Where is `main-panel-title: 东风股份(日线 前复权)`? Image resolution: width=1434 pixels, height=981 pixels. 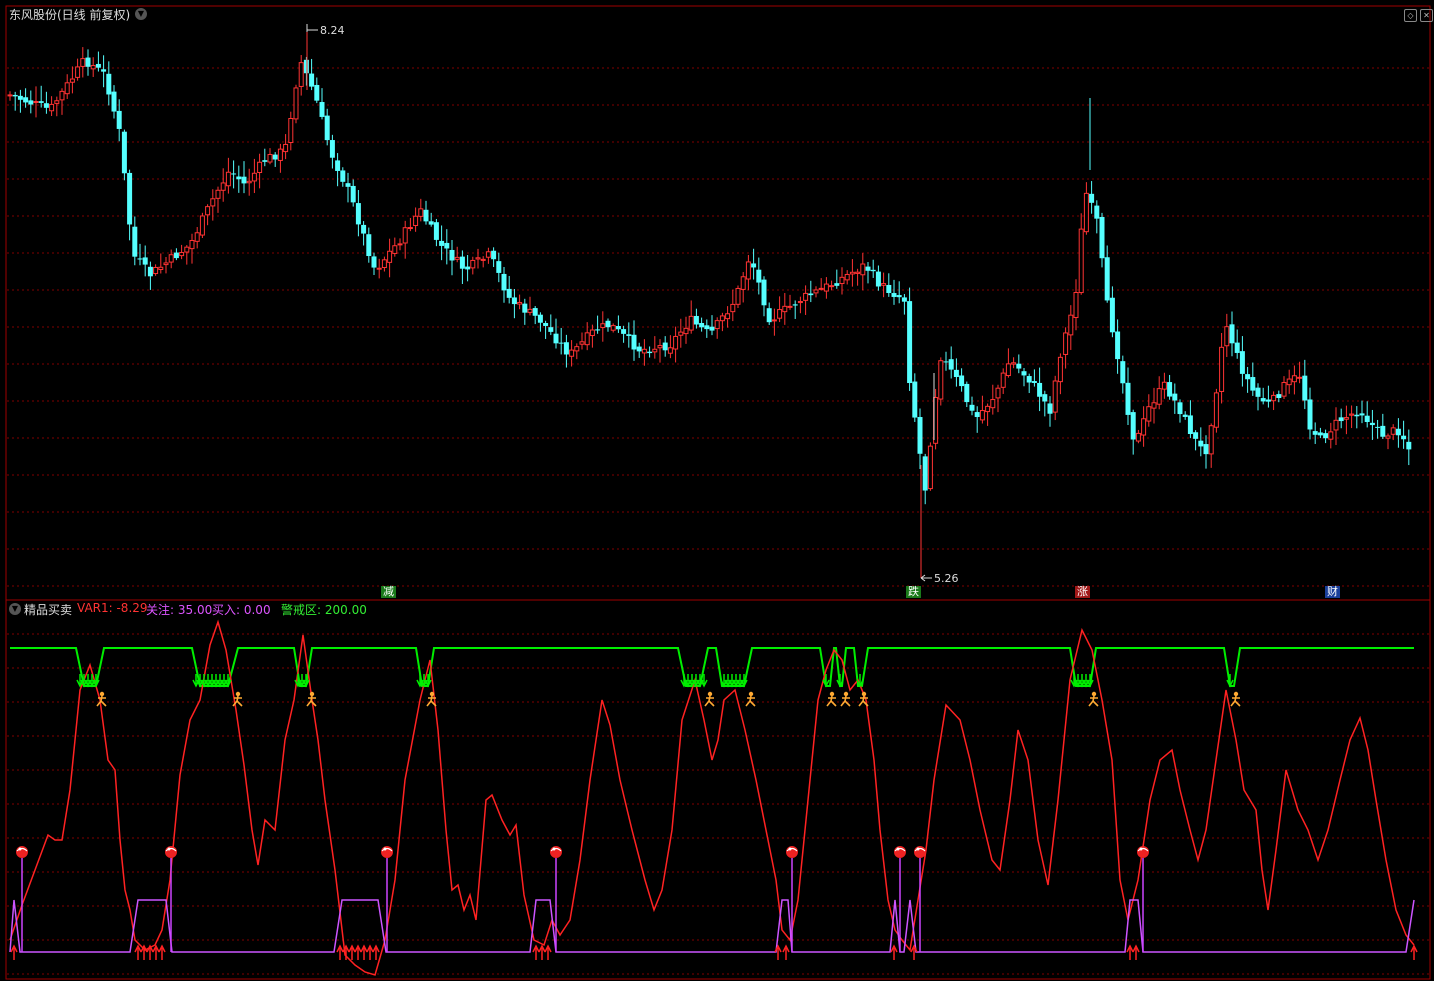 main-panel-title: 东风股份(日线 前复权) is located at coordinates (69, 14).